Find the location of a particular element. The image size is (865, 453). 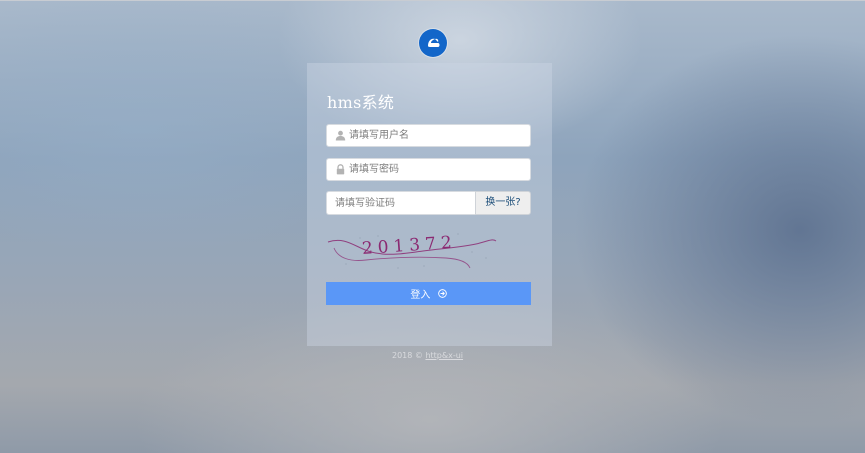

lock-icon is located at coordinates (340, 169).